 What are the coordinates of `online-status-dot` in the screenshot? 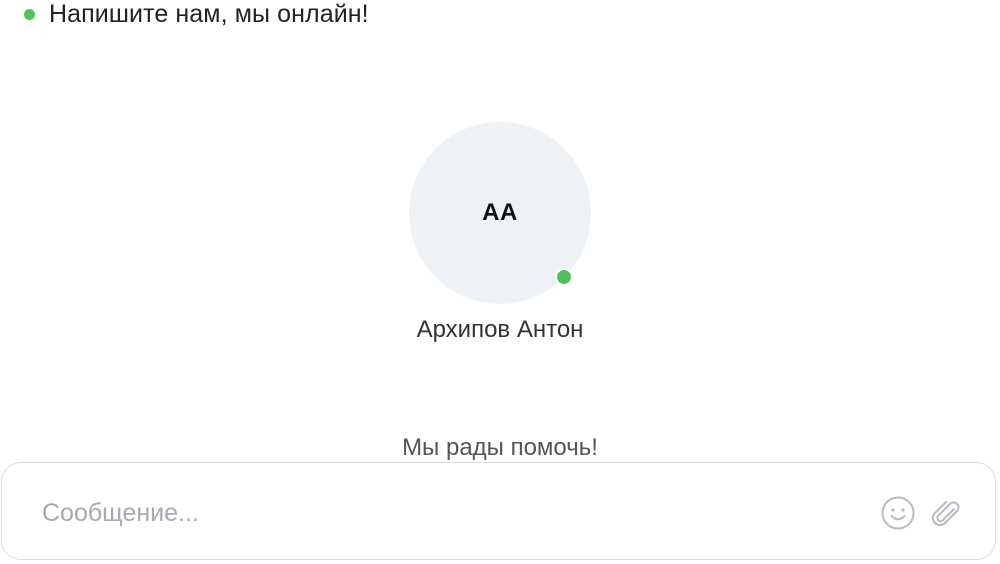 It's located at (29, 14).